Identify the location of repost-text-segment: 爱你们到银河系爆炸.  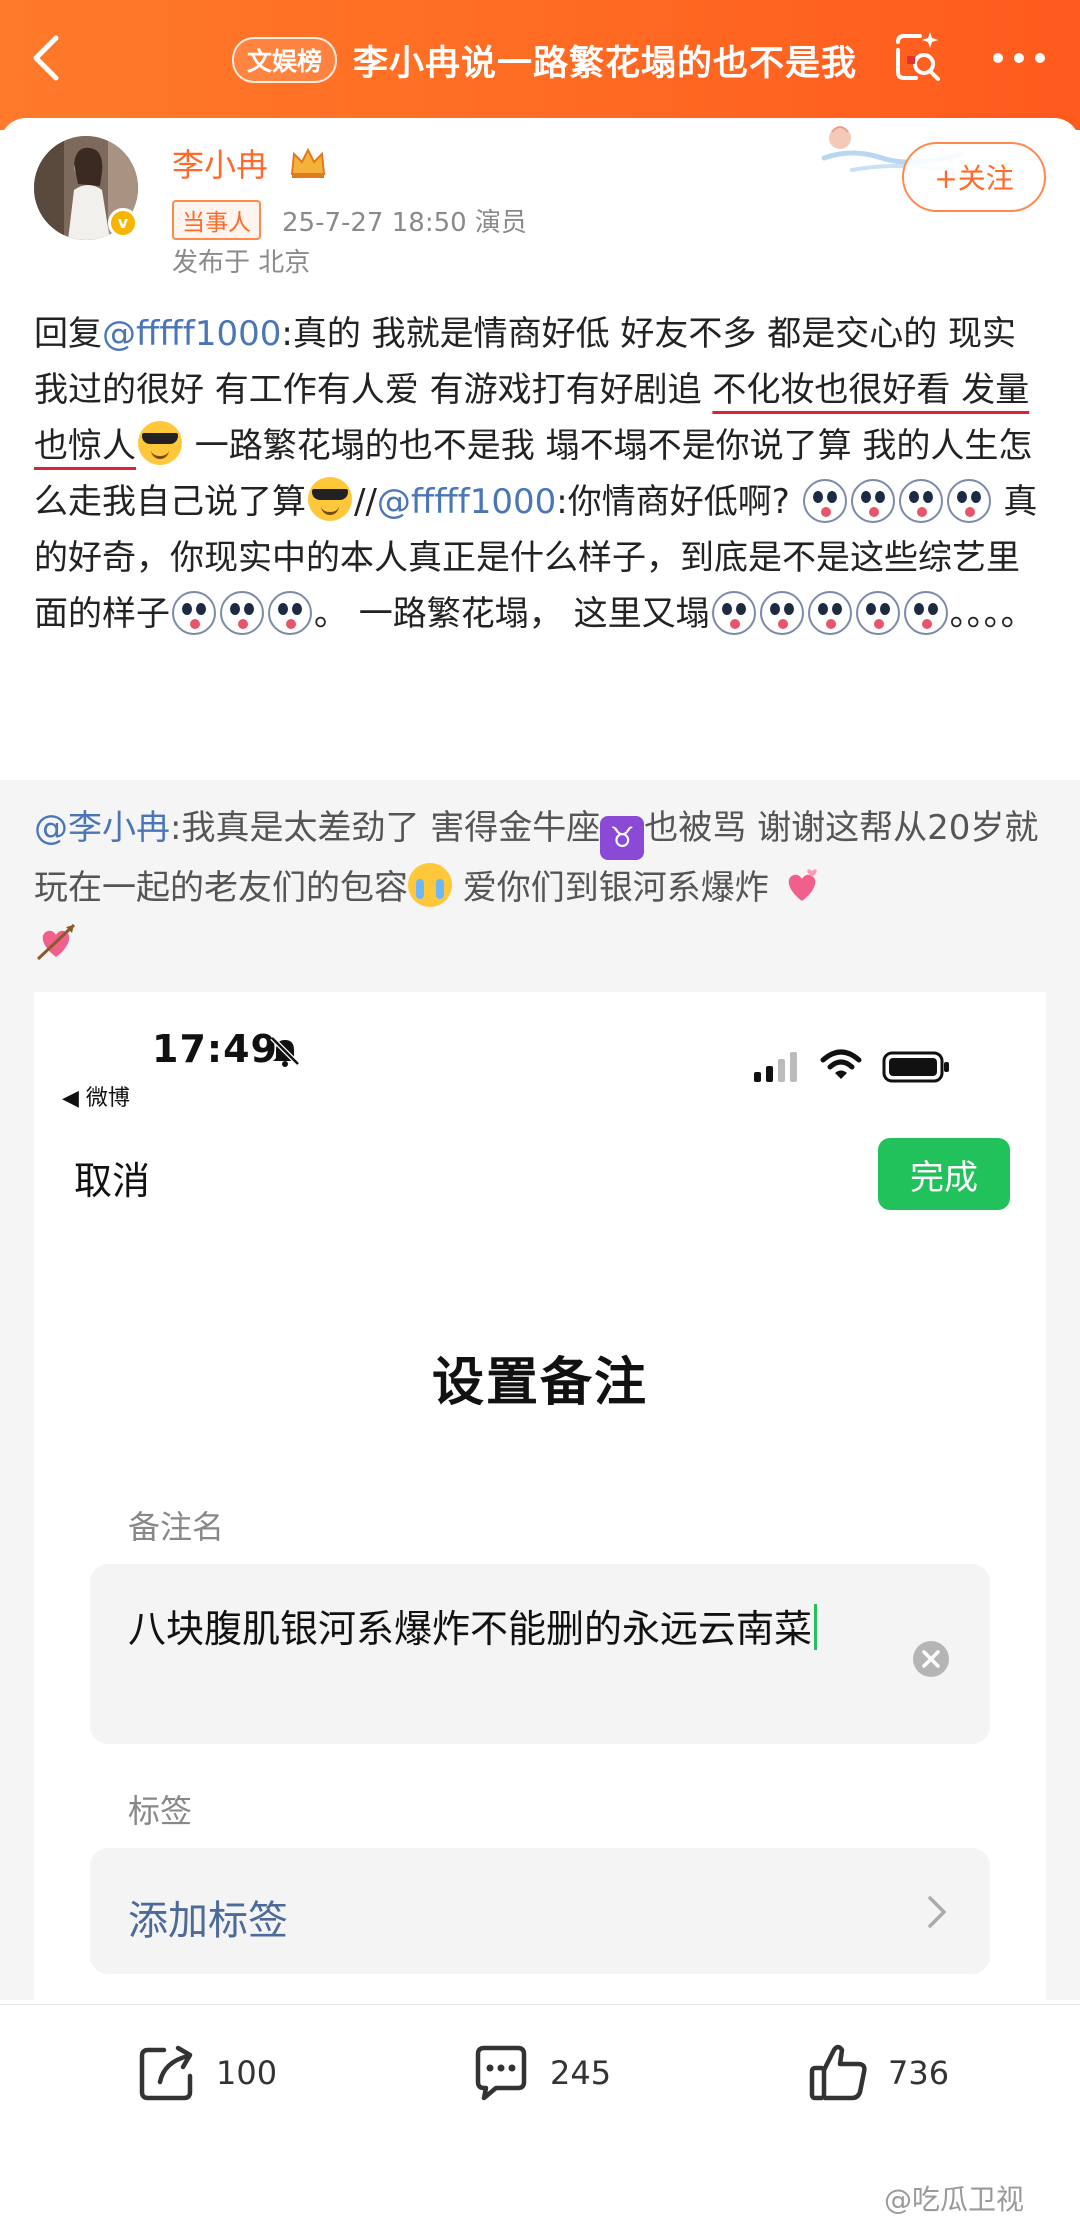
(616, 888).